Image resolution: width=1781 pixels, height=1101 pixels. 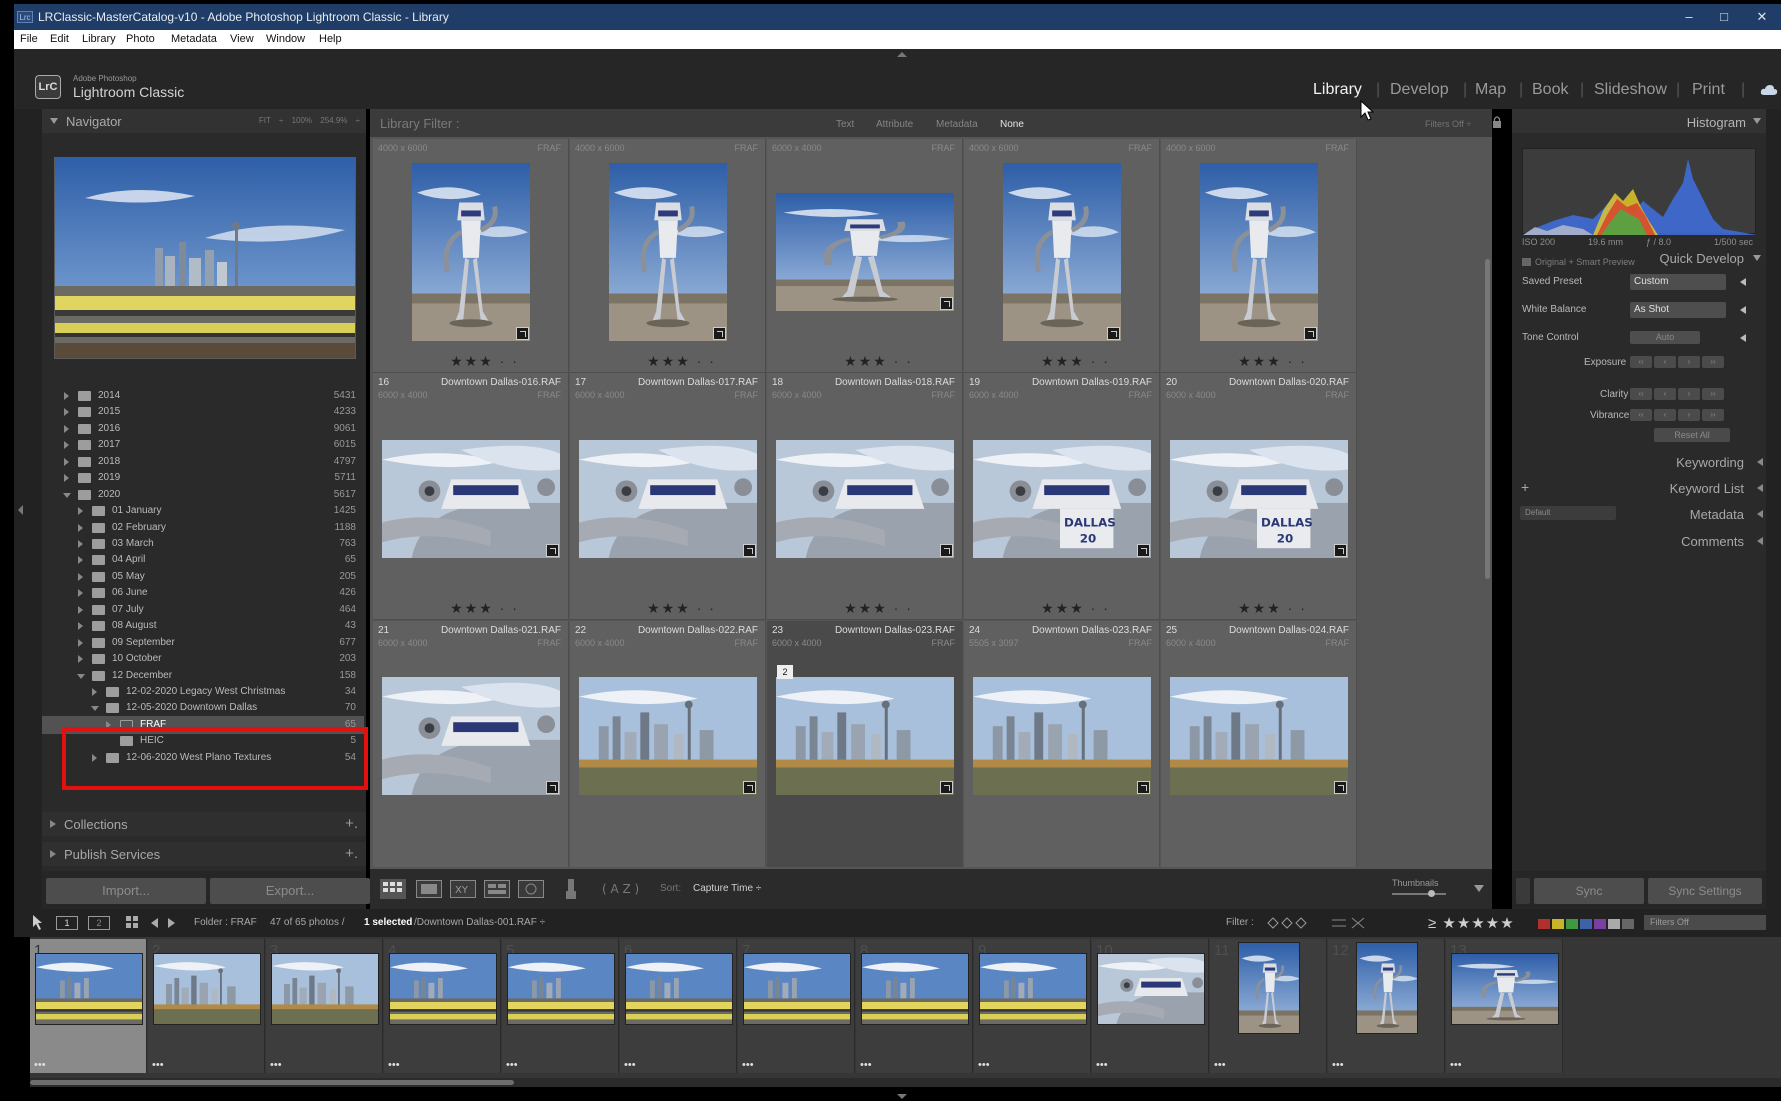 What do you see at coordinates (1448, 124) in the screenshot?
I see `filters-off-dropdown: Filters Off ÷` at bounding box center [1448, 124].